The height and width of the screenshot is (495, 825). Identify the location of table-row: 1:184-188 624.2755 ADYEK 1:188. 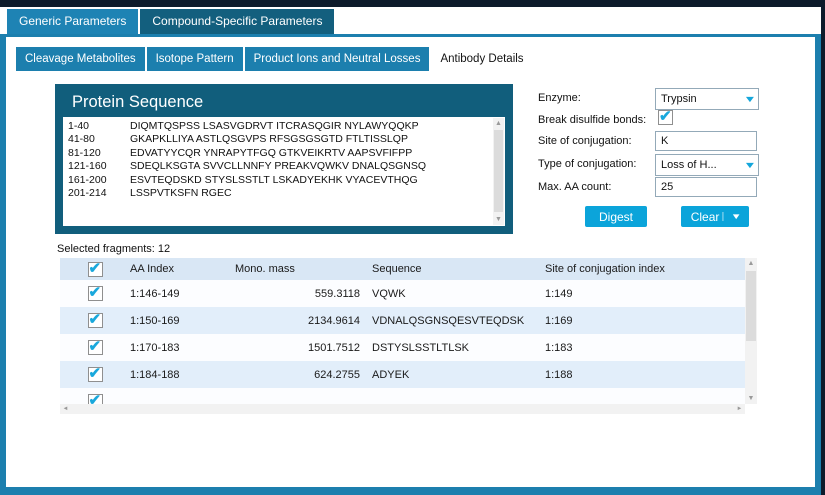
(402, 374).